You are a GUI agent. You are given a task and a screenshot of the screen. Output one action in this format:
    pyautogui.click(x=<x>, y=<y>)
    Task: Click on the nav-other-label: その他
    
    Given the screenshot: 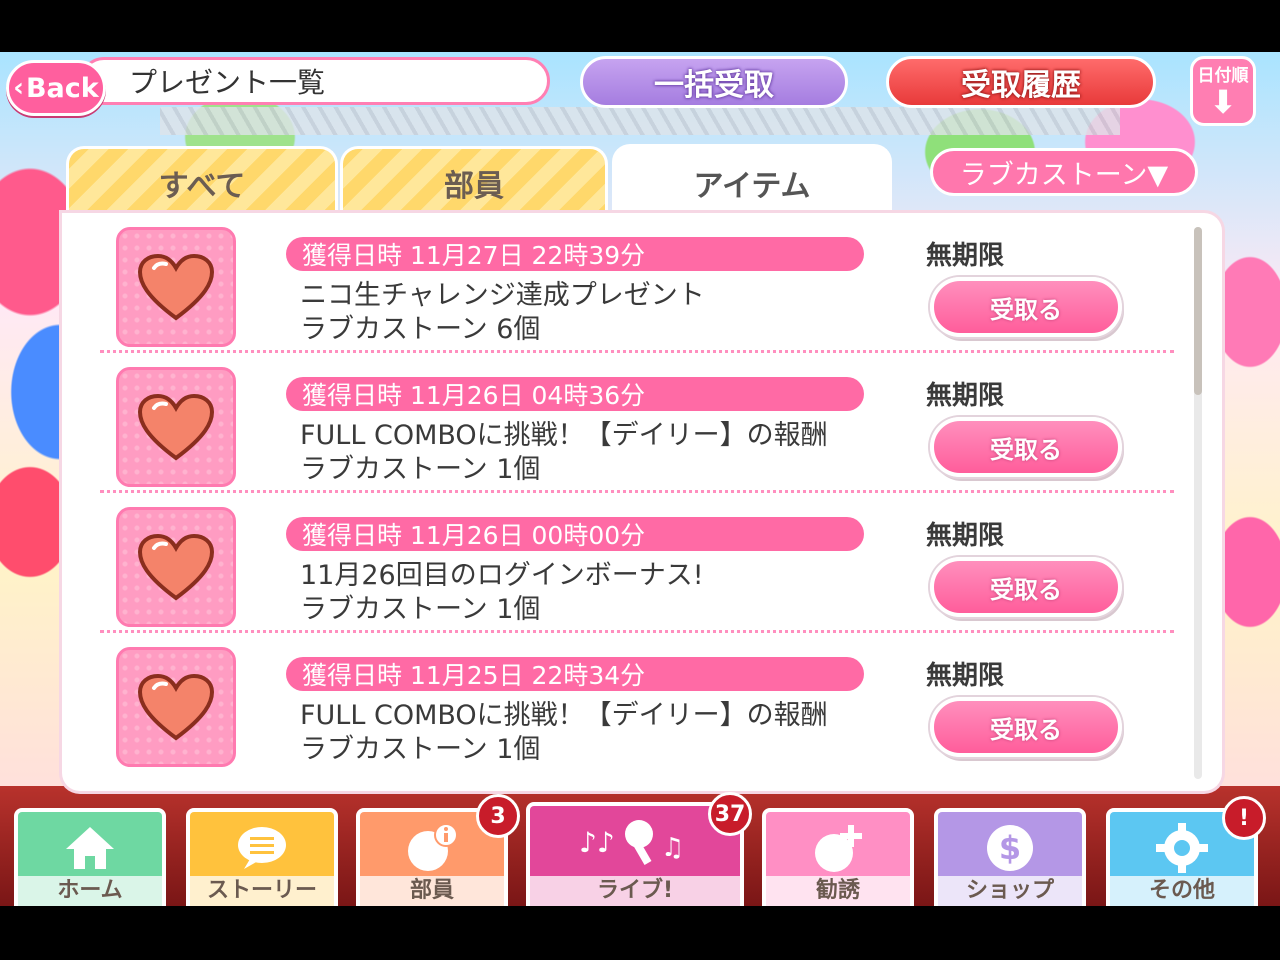 What is the action you would take?
    pyautogui.click(x=1182, y=891)
    